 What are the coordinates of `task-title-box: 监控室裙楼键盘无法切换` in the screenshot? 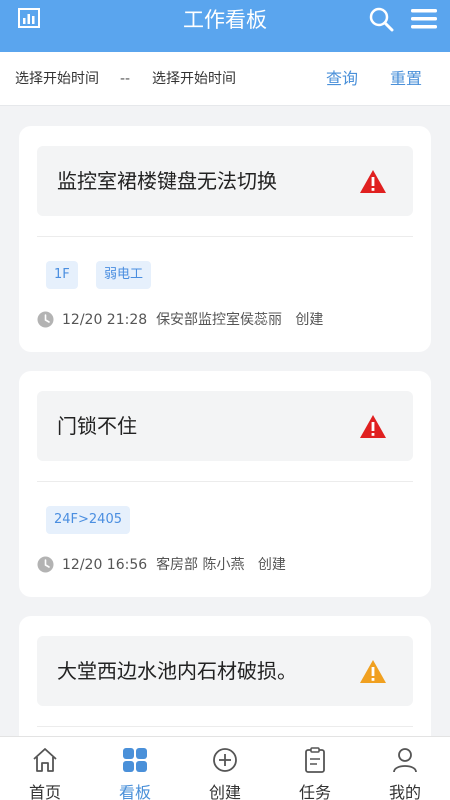 It's located at (225, 181).